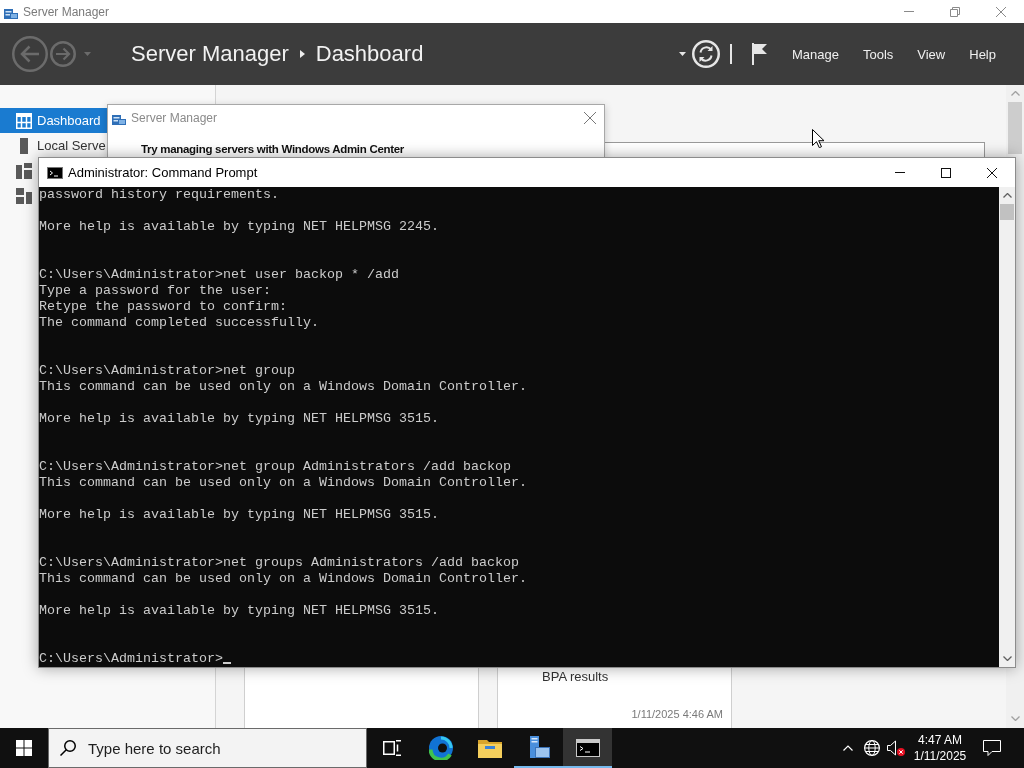 The image size is (1024, 768). Describe the element at coordinates (982, 54) in the screenshot. I see `menu-item: Help` at that location.